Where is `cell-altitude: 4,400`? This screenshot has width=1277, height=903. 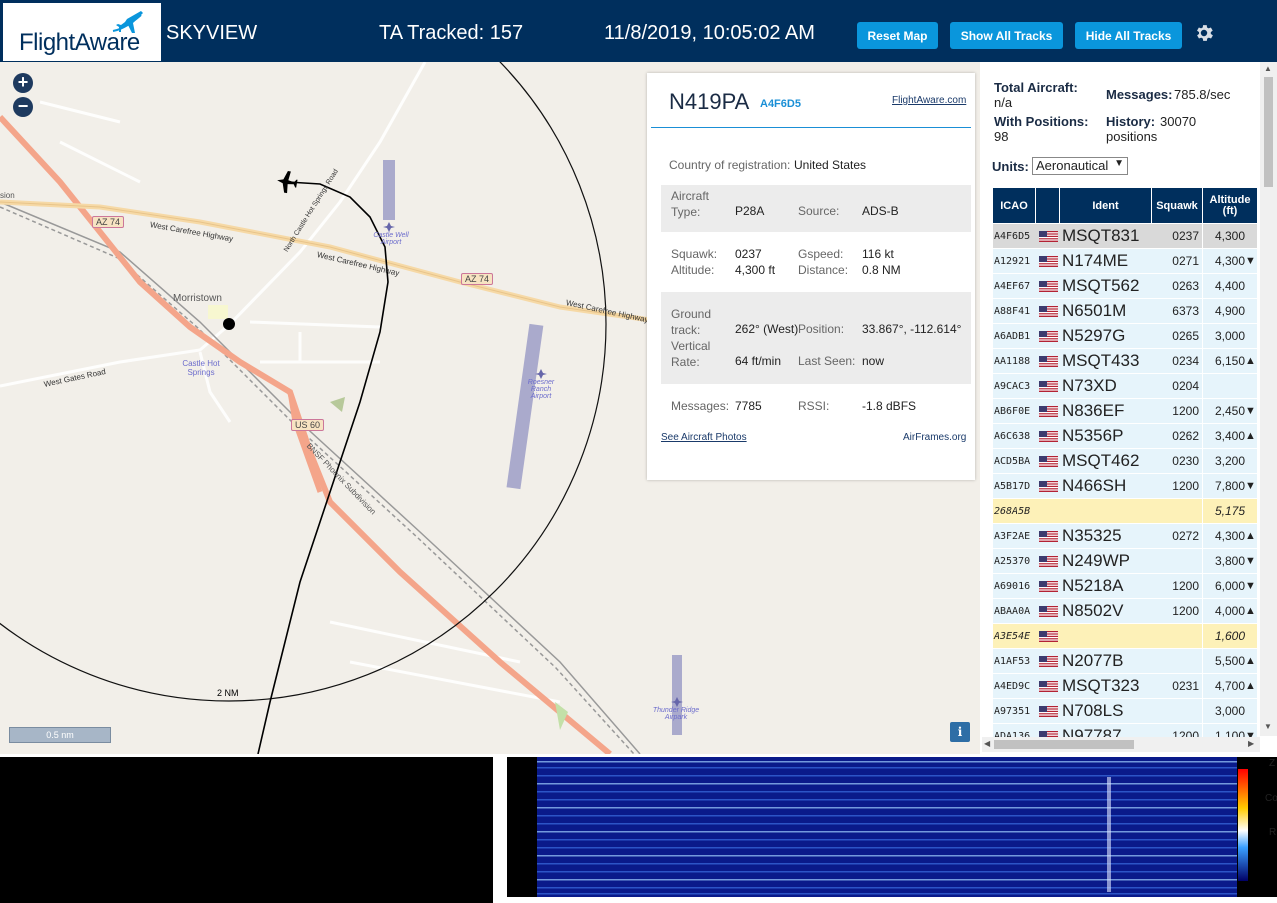
cell-altitude: 4,400 is located at coordinates (1230, 286).